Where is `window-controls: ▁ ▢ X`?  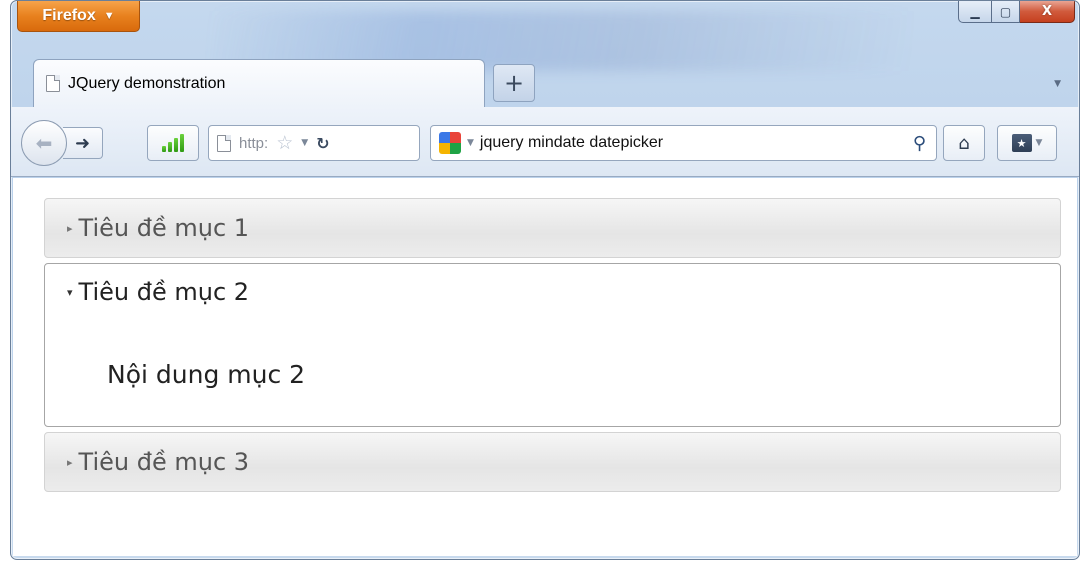 window-controls: ▁ ▢ X is located at coordinates (1016, 12).